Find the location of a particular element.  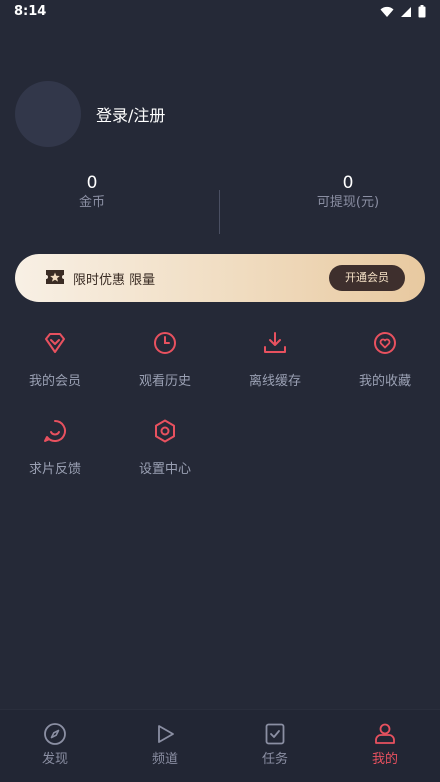

menu-label: 求片反馈 is located at coordinates (54, 469).